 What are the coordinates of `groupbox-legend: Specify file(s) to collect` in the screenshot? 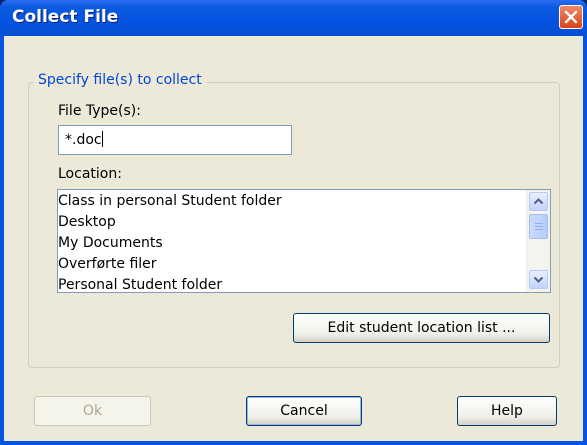 It's located at (120, 80).